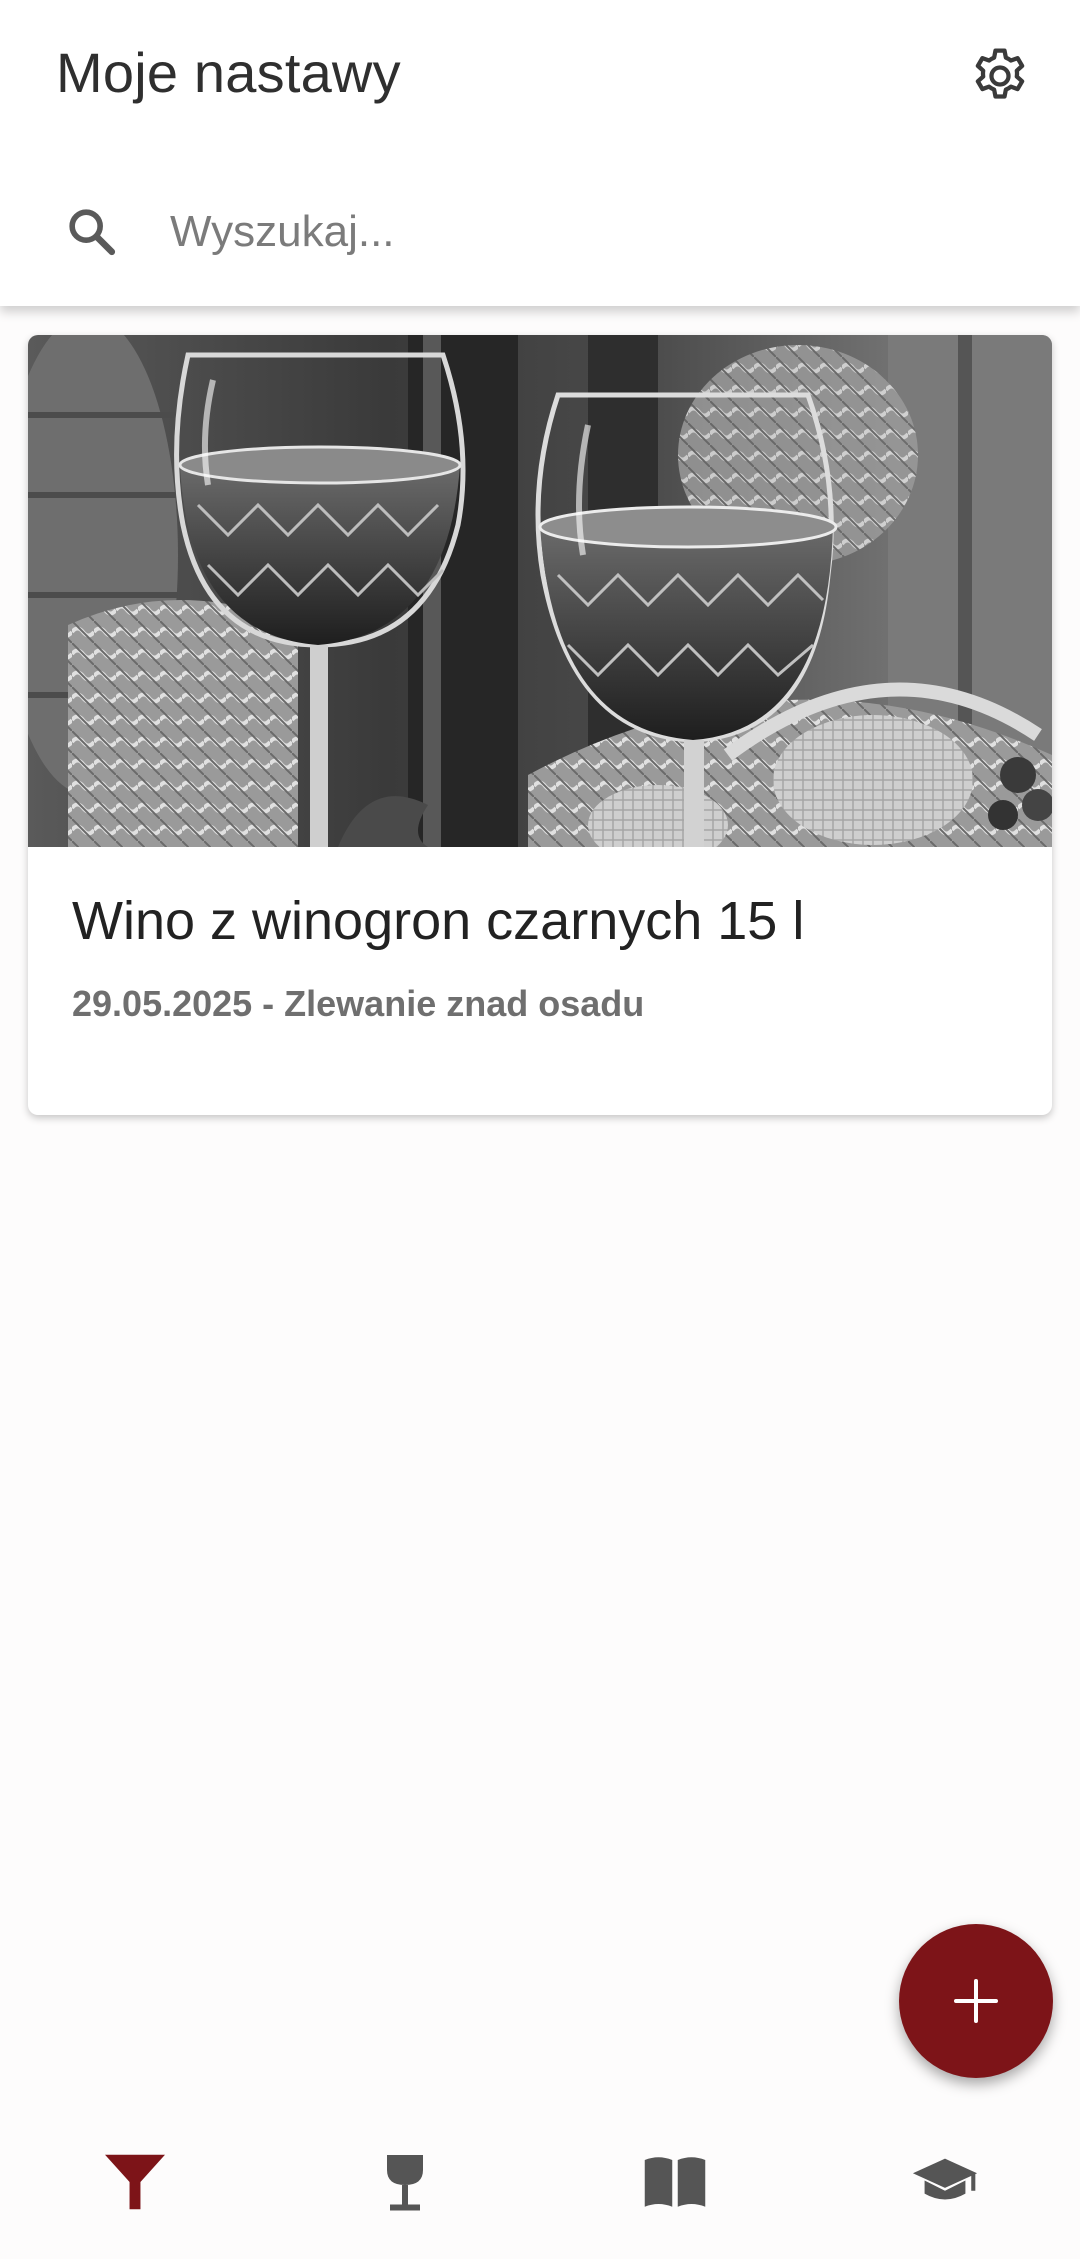 The image size is (1080, 2259). I want to click on batch-status: 29.05.2025 - Zlewanie znad osadu, so click(358, 1003).